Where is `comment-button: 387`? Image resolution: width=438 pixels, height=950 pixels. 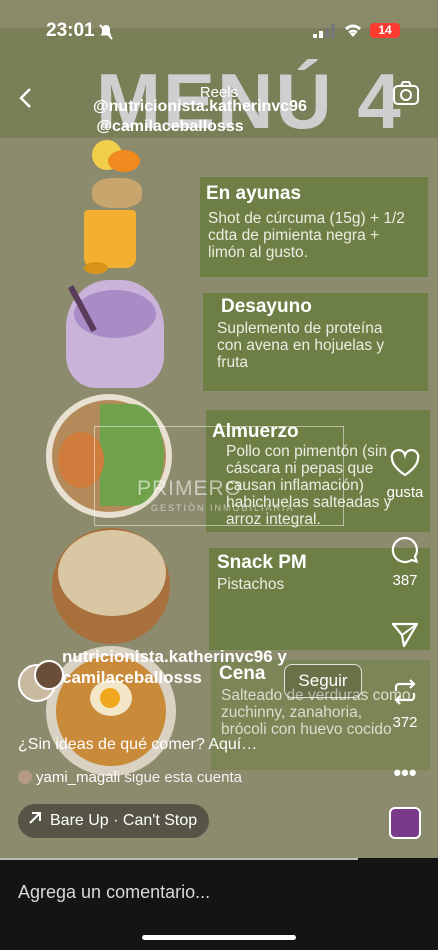 comment-button: 387 is located at coordinates (405, 562).